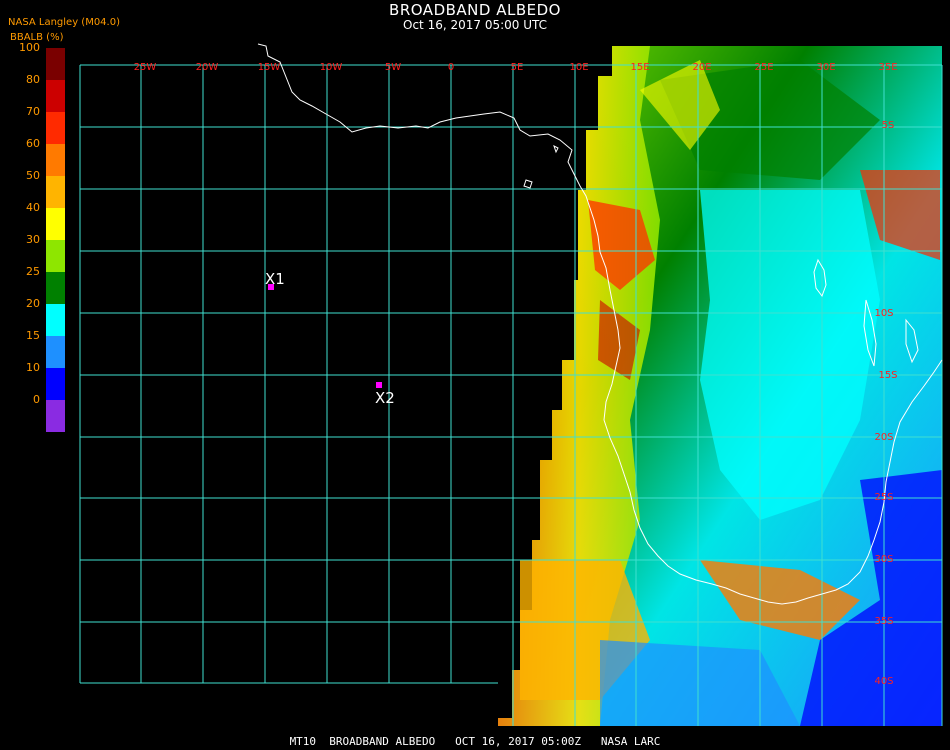 This screenshot has width=950, height=750. What do you see at coordinates (393, 67) in the screenshot?
I see `lon-label: 5W` at bounding box center [393, 67].